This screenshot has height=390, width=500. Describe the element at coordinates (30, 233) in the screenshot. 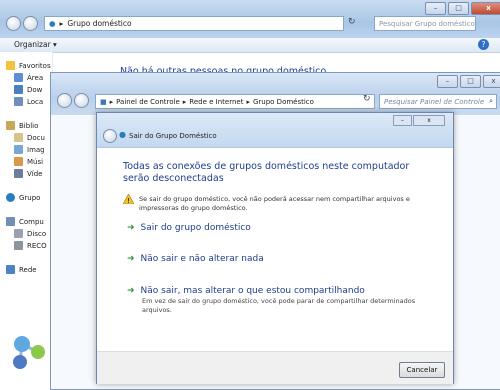

I see `nav-local-disk: Disco` at that location.